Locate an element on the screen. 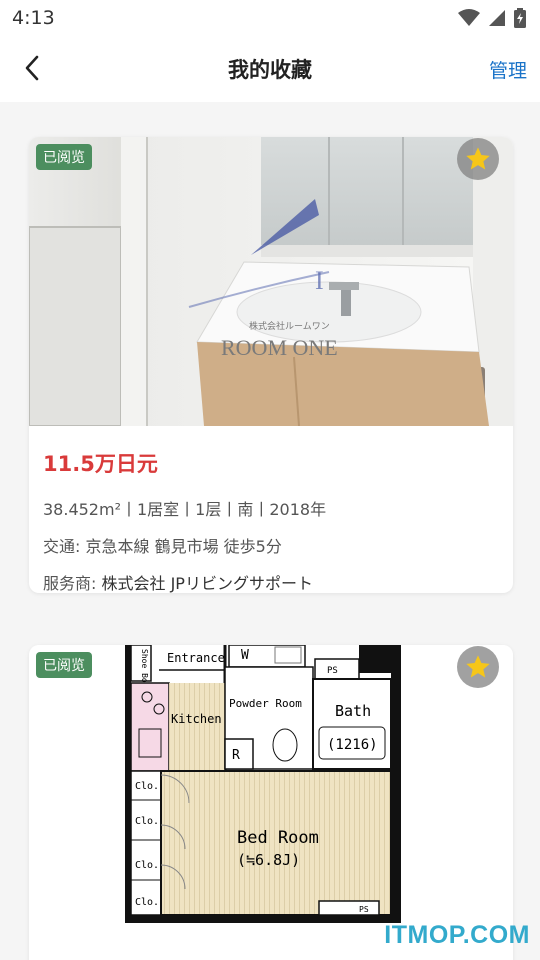 Image resolution: width=540 pixels, height=960 pixels. page-title: 我的收藏 is located at coordinates (270, 70).